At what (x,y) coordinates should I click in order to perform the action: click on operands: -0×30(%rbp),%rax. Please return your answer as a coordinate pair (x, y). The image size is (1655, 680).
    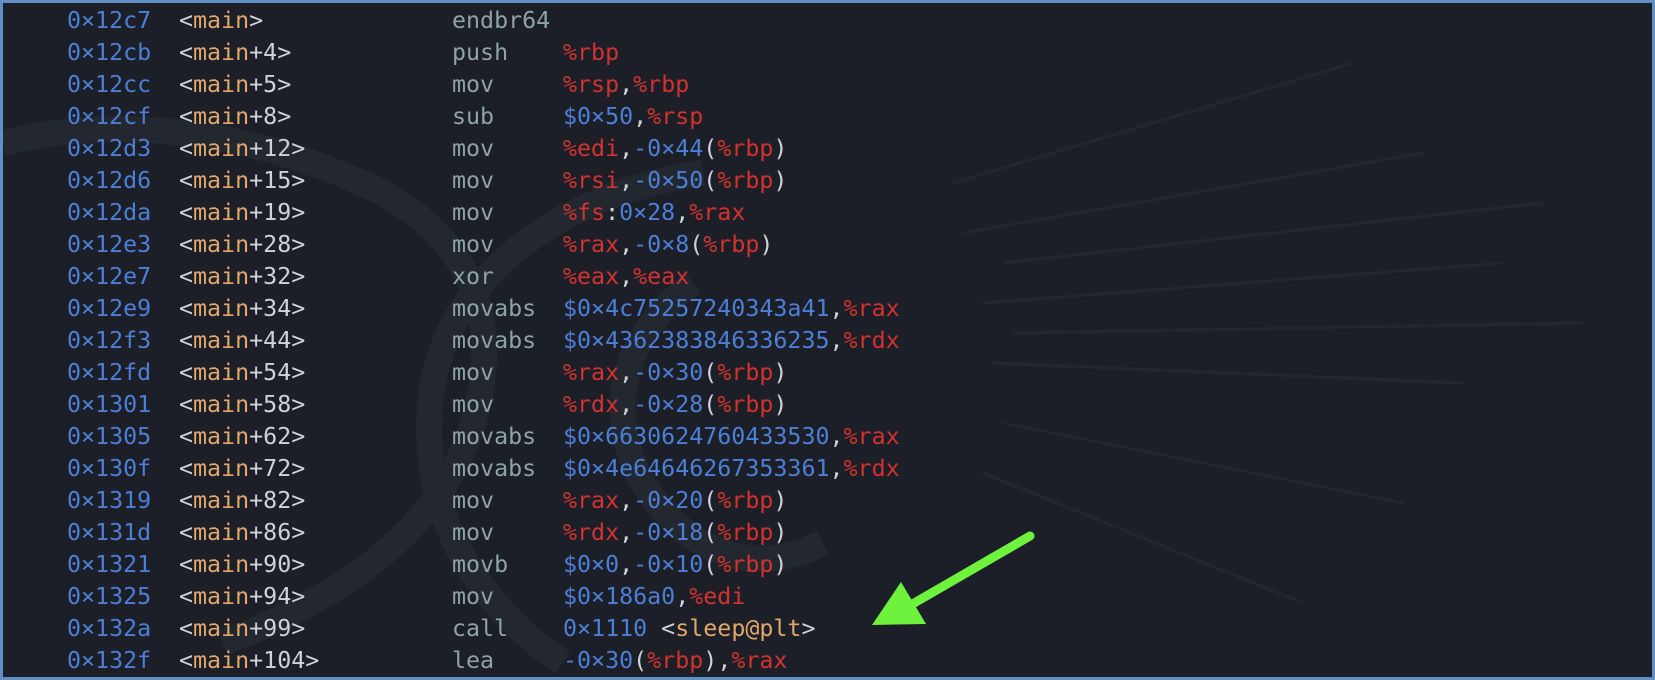
    Looking at the image, I should click on (675, 661).